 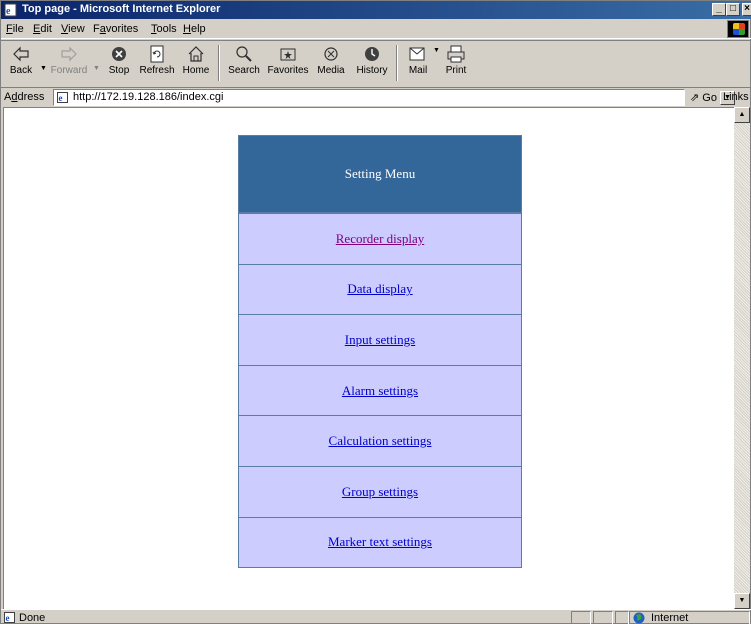 What do you see at coordinates (742, 115) in the screenshot?
I see `scroll-up-button: ▲` at bounding box center [742, 115].